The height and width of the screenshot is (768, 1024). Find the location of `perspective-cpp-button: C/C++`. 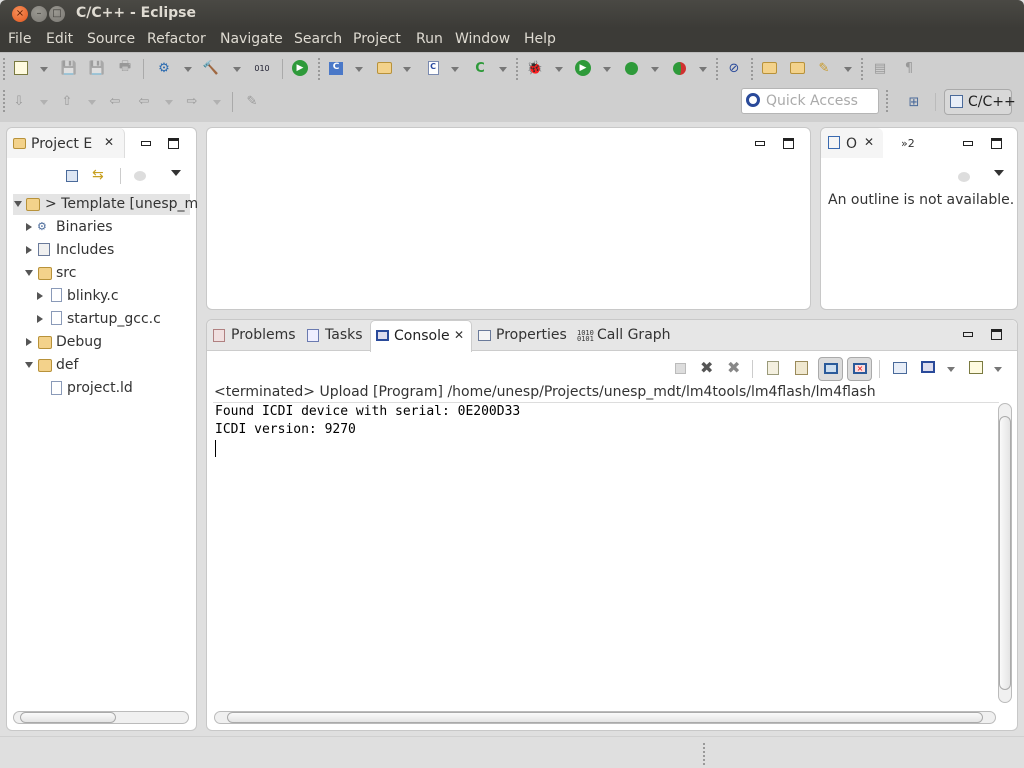

perspective-cpp-button: C/C++ is located at coordinates (980, 102).